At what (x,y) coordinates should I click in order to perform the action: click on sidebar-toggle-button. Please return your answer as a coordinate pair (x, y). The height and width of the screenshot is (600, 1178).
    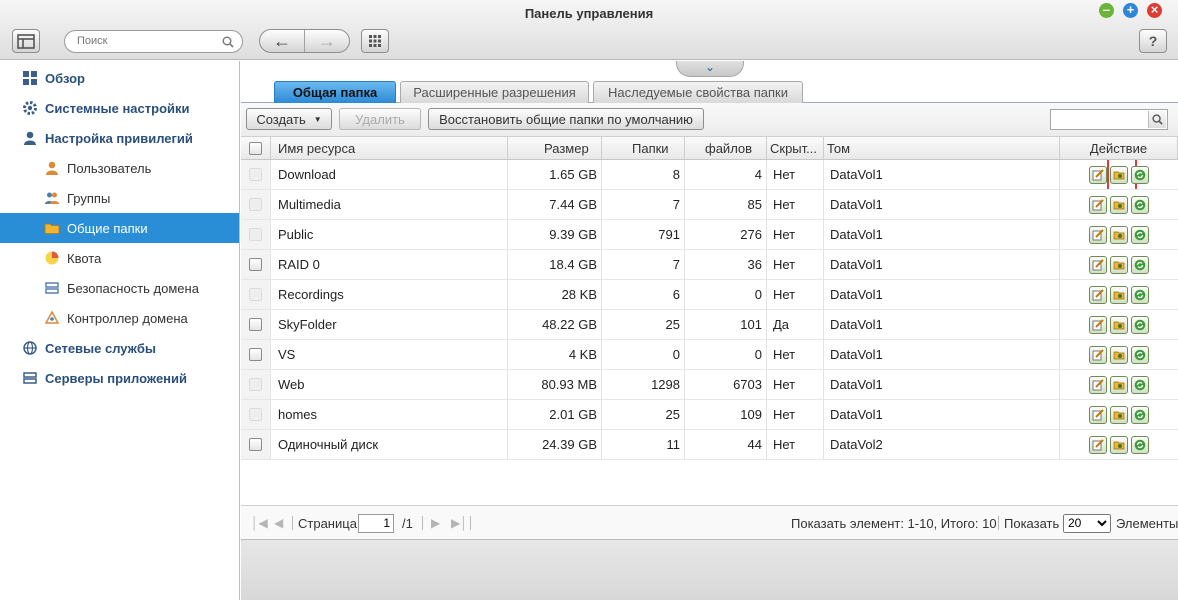
    Looking at the image, I should click on (26, 41).